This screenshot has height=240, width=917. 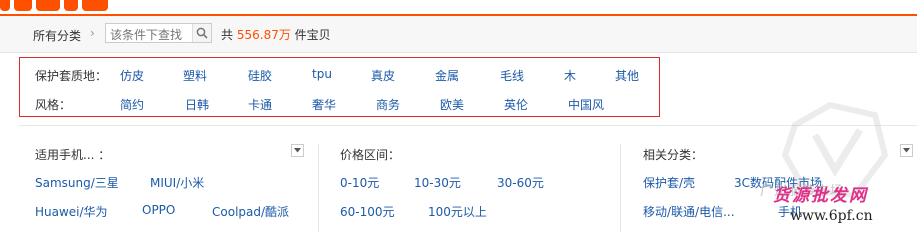 I want to click on material-option: 真皮, so click(x=383, y=75).